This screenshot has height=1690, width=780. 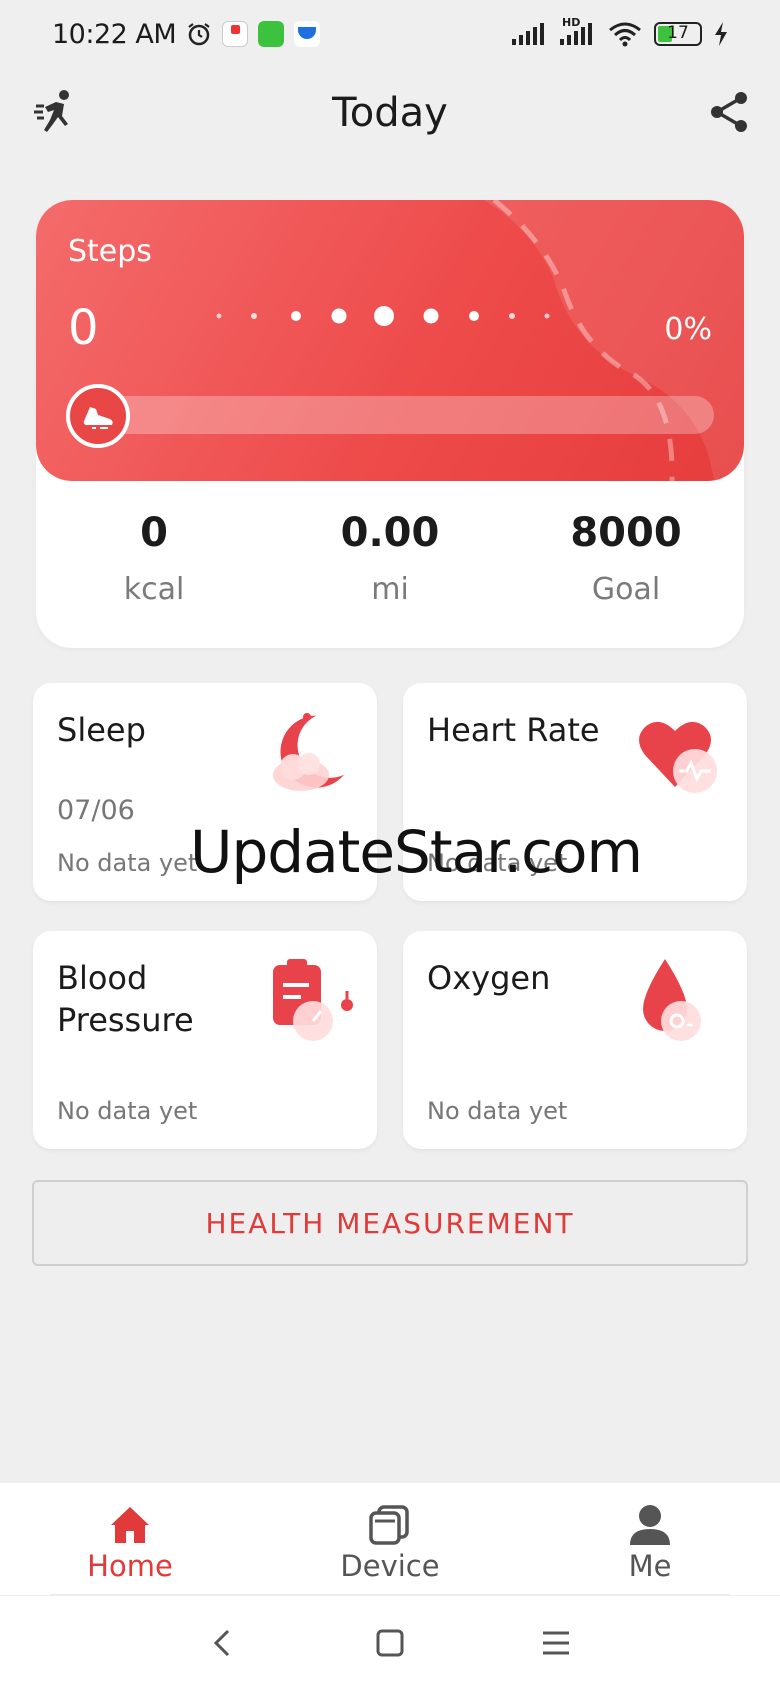 I want to click on steps-percent: 0%, so click(x=688, y=329).